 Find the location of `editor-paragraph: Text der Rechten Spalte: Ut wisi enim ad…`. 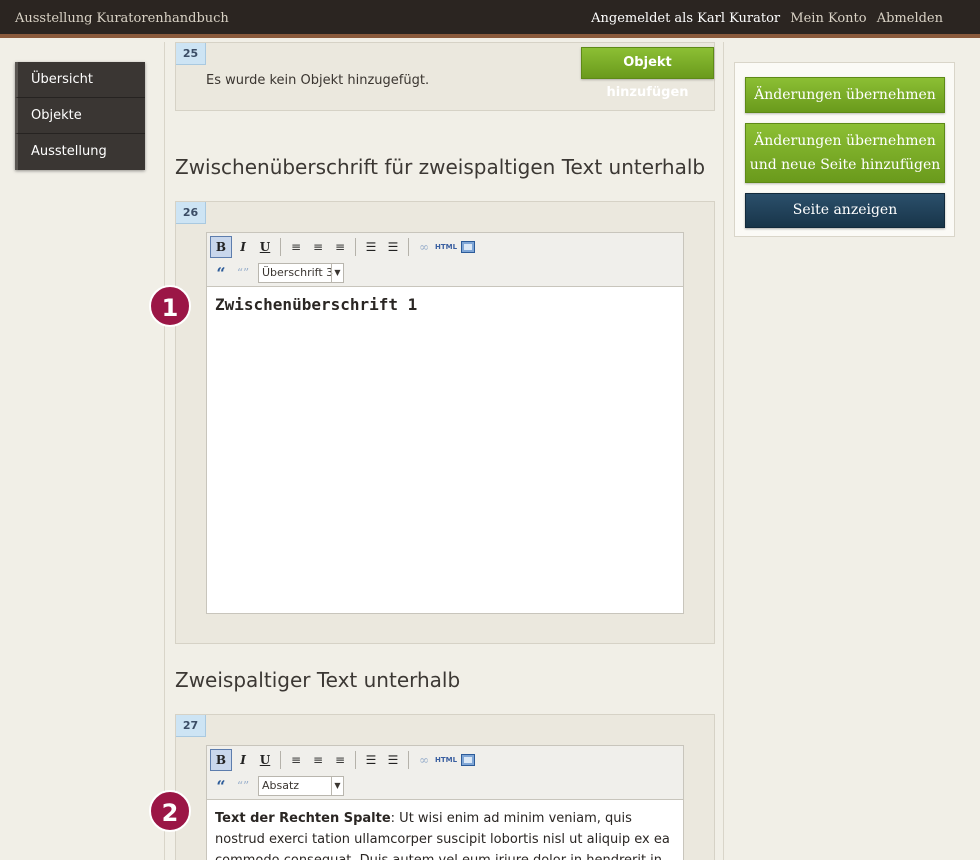

editor-paragraph: Text der Rechten Spalte: Ut wisi enim ad… is located at coordinates (445, 834).